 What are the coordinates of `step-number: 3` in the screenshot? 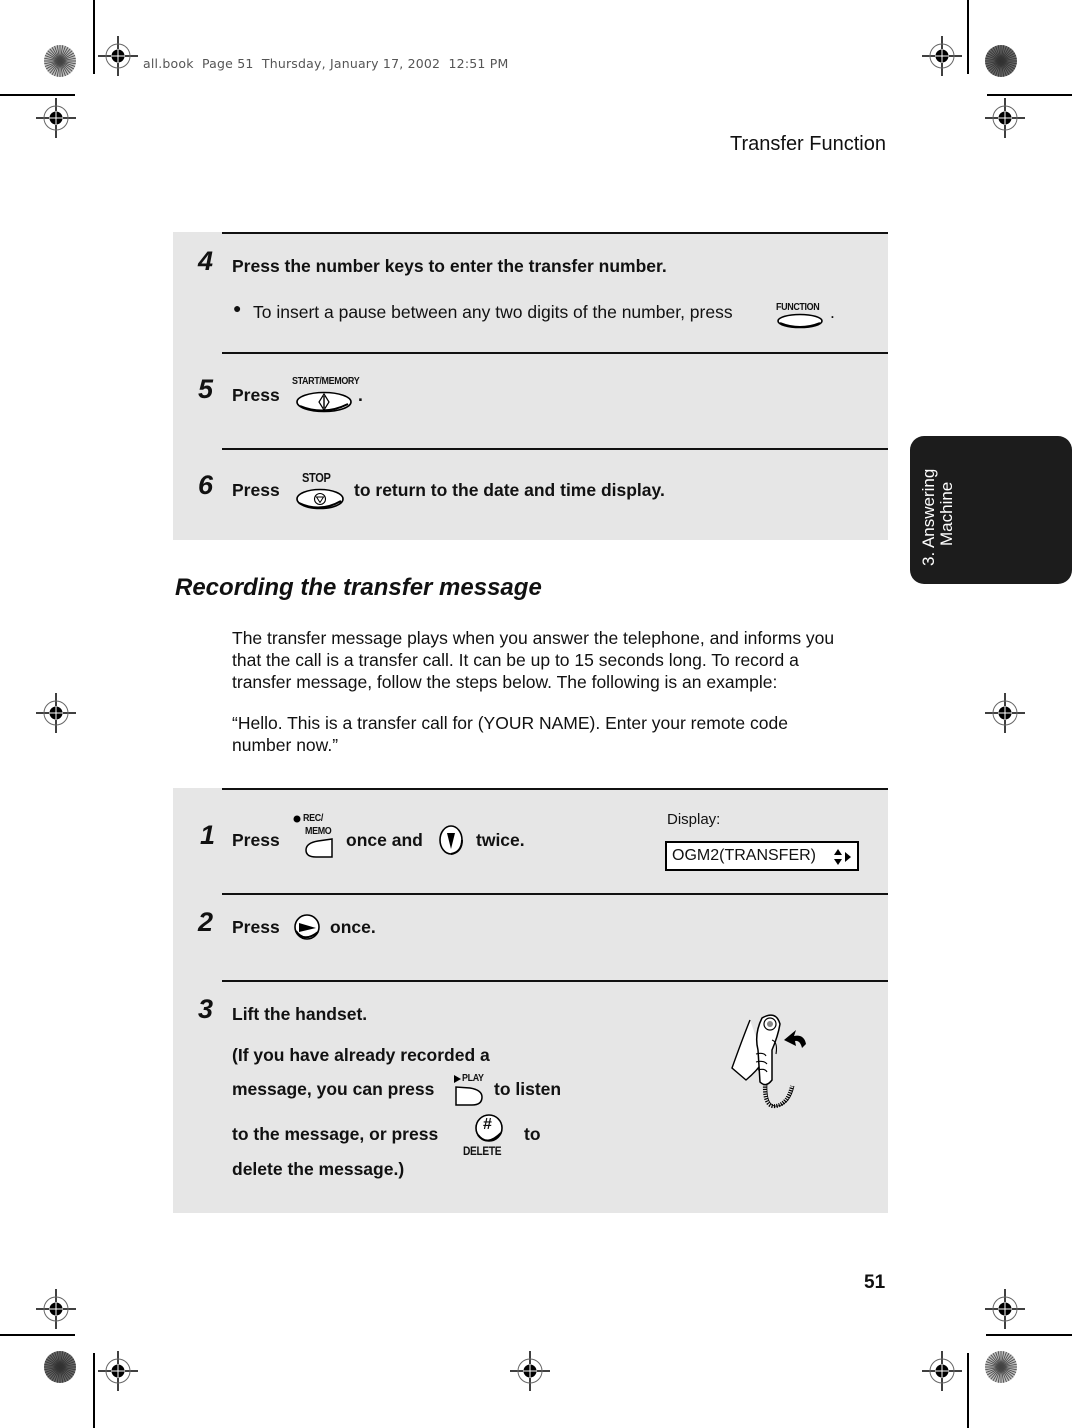 It's located at (206, 1009).